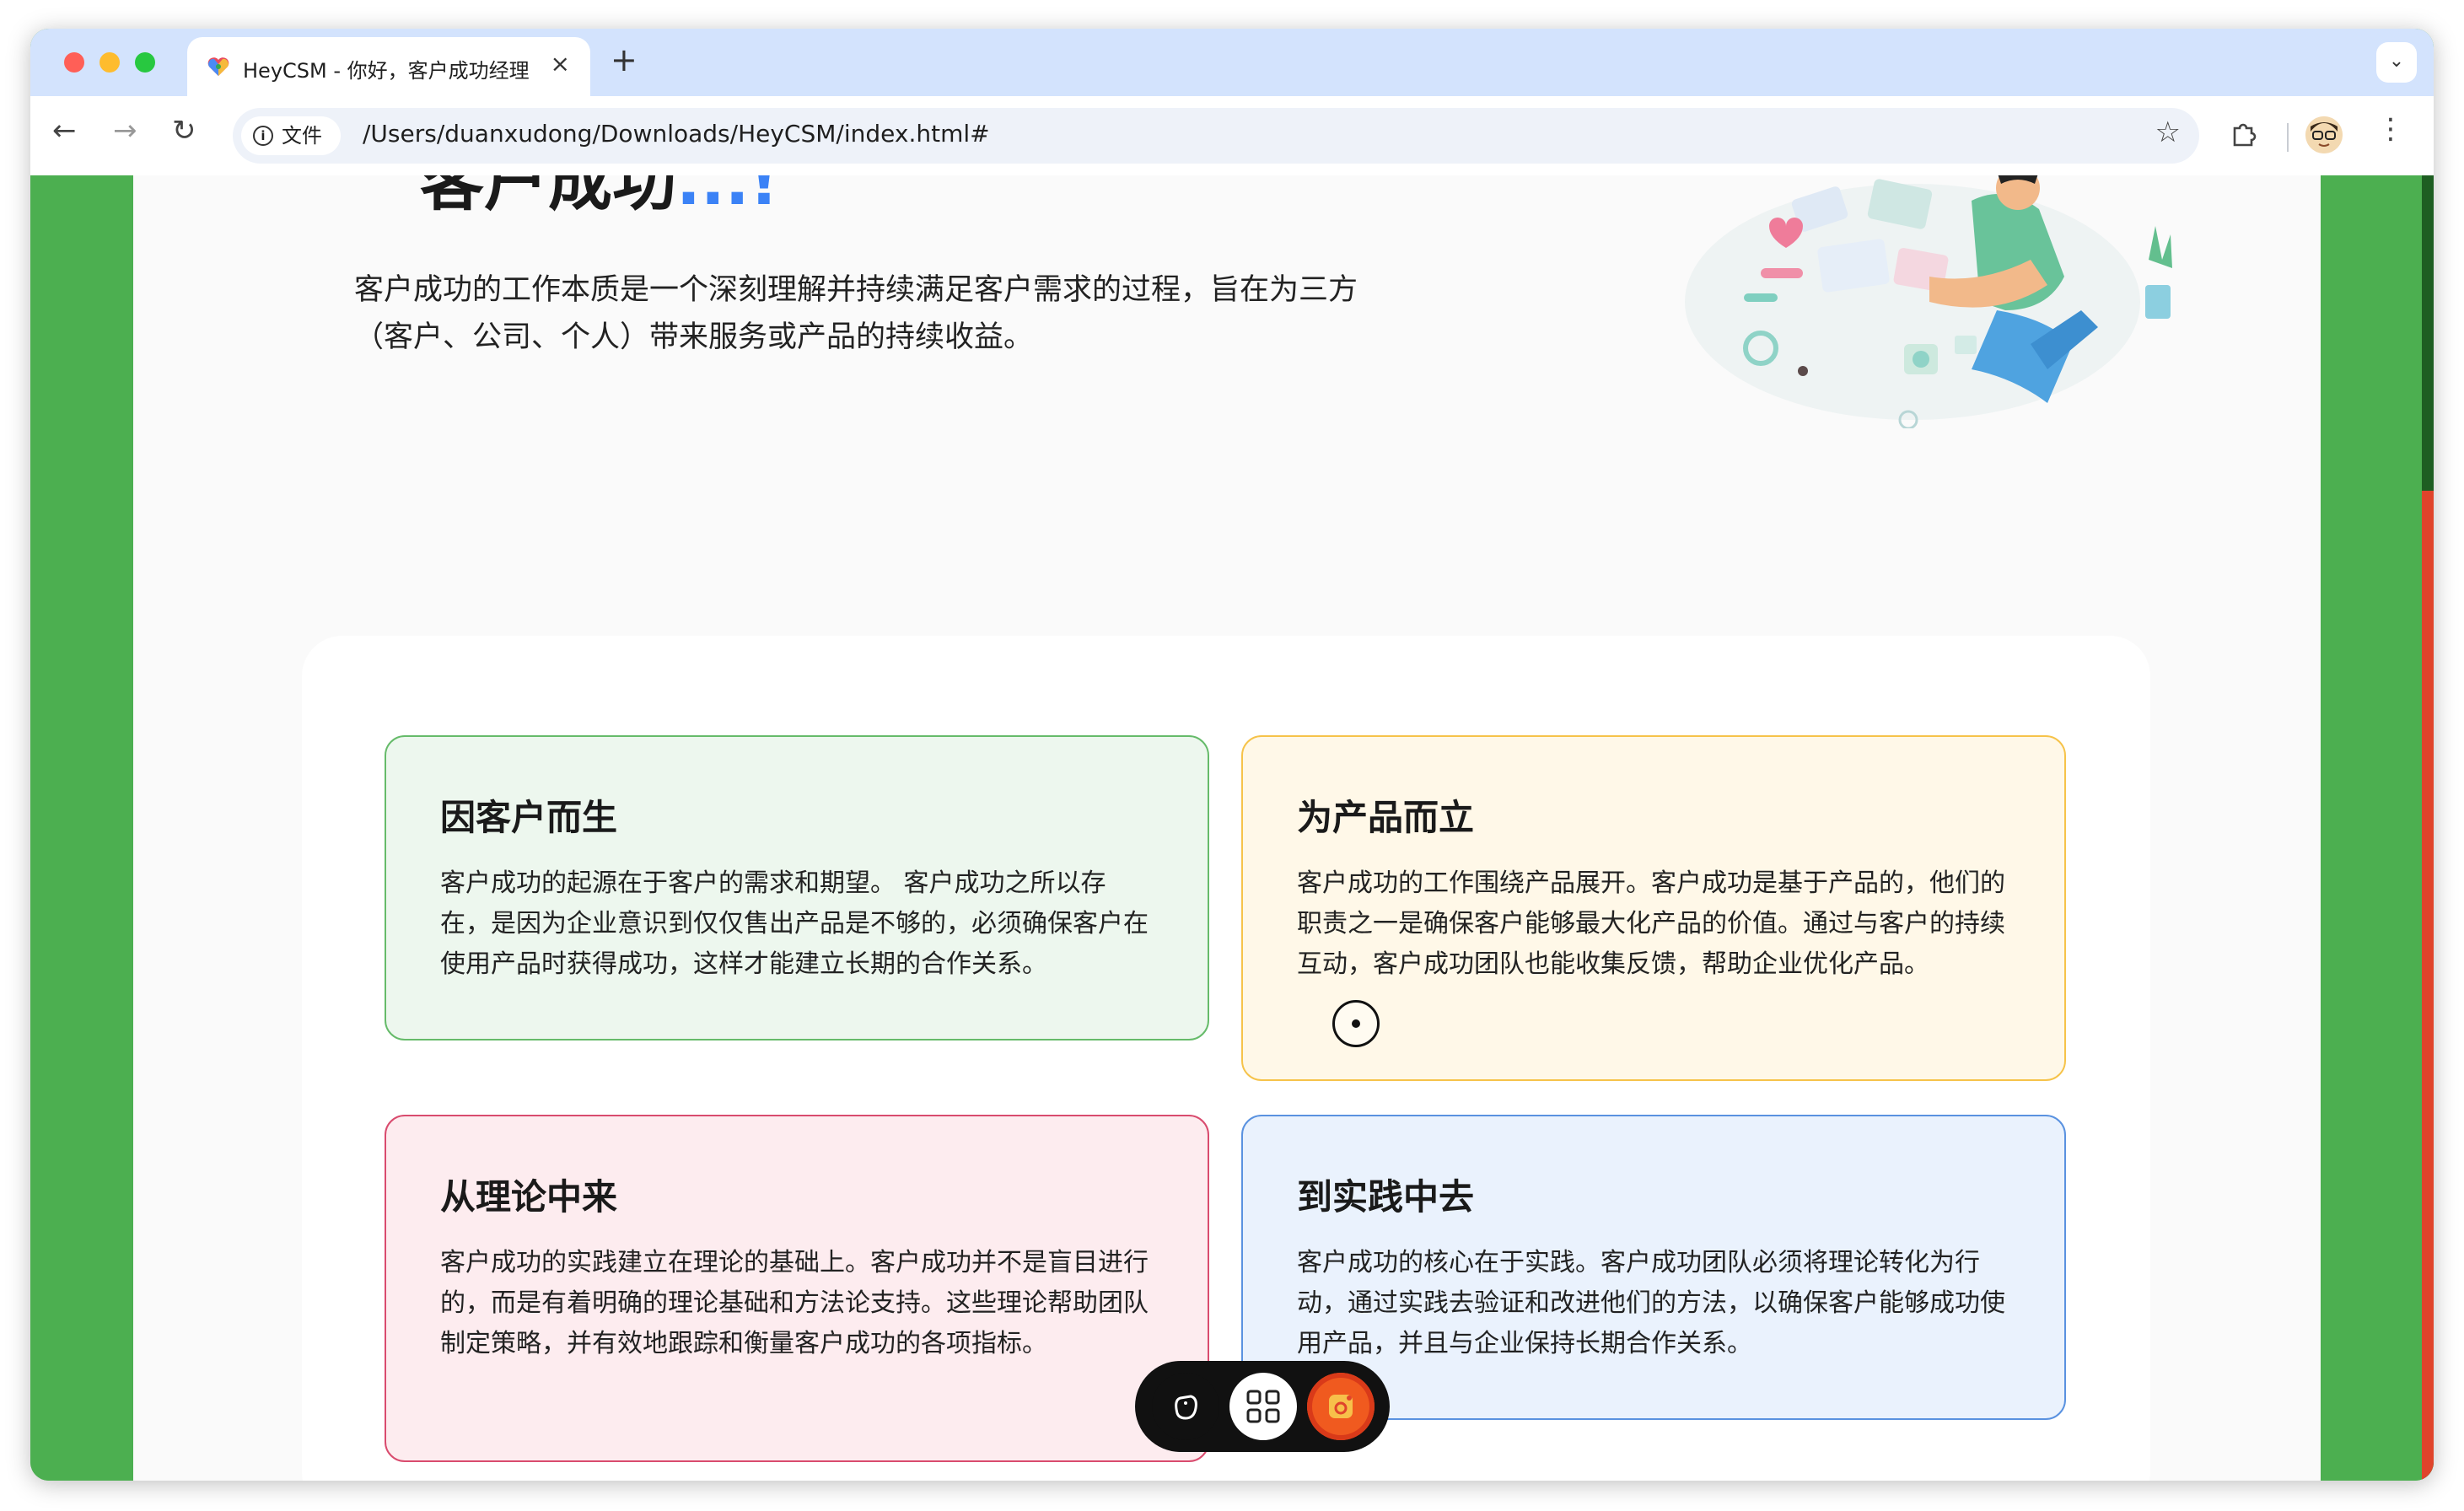 The image size is (2464, 1511). Describe the element at coordinates (2324, 134) in the screenshot. I see `profile-avatar` at that location.